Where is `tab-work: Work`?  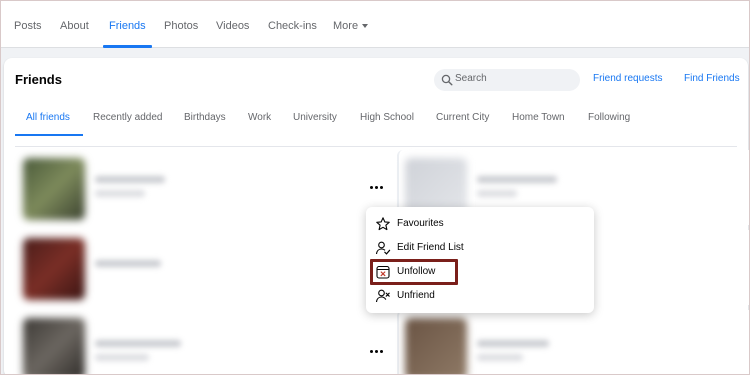
tab-work: Work is located at coordinates (259, 117).